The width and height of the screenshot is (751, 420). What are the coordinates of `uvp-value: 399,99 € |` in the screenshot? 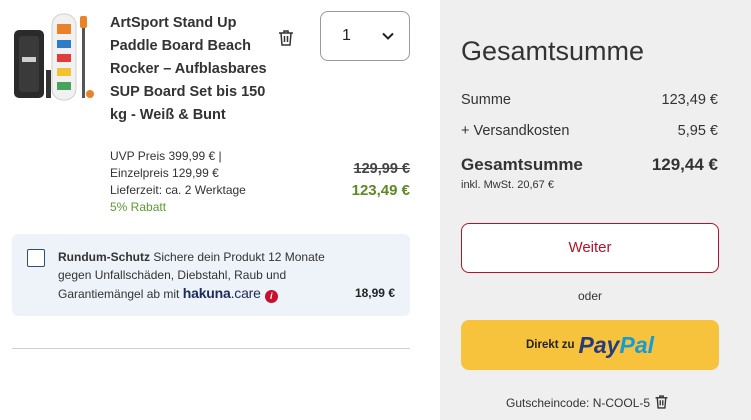 It's located at (195, 156).